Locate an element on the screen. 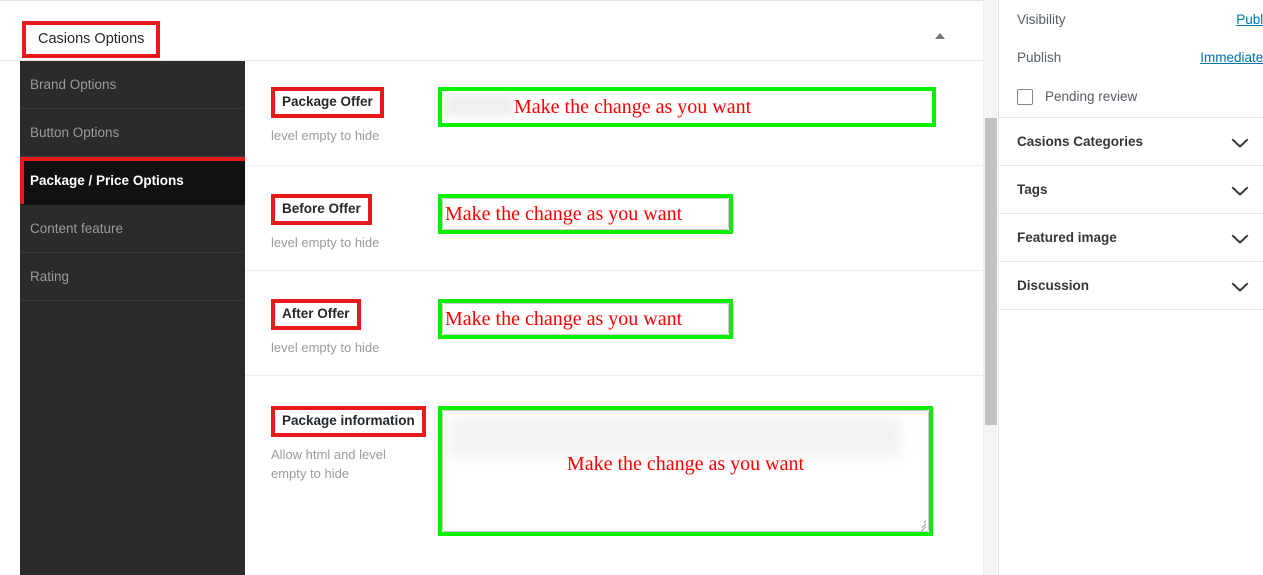  publish-value-link: Immediately is located at coordinates (1231, 57).